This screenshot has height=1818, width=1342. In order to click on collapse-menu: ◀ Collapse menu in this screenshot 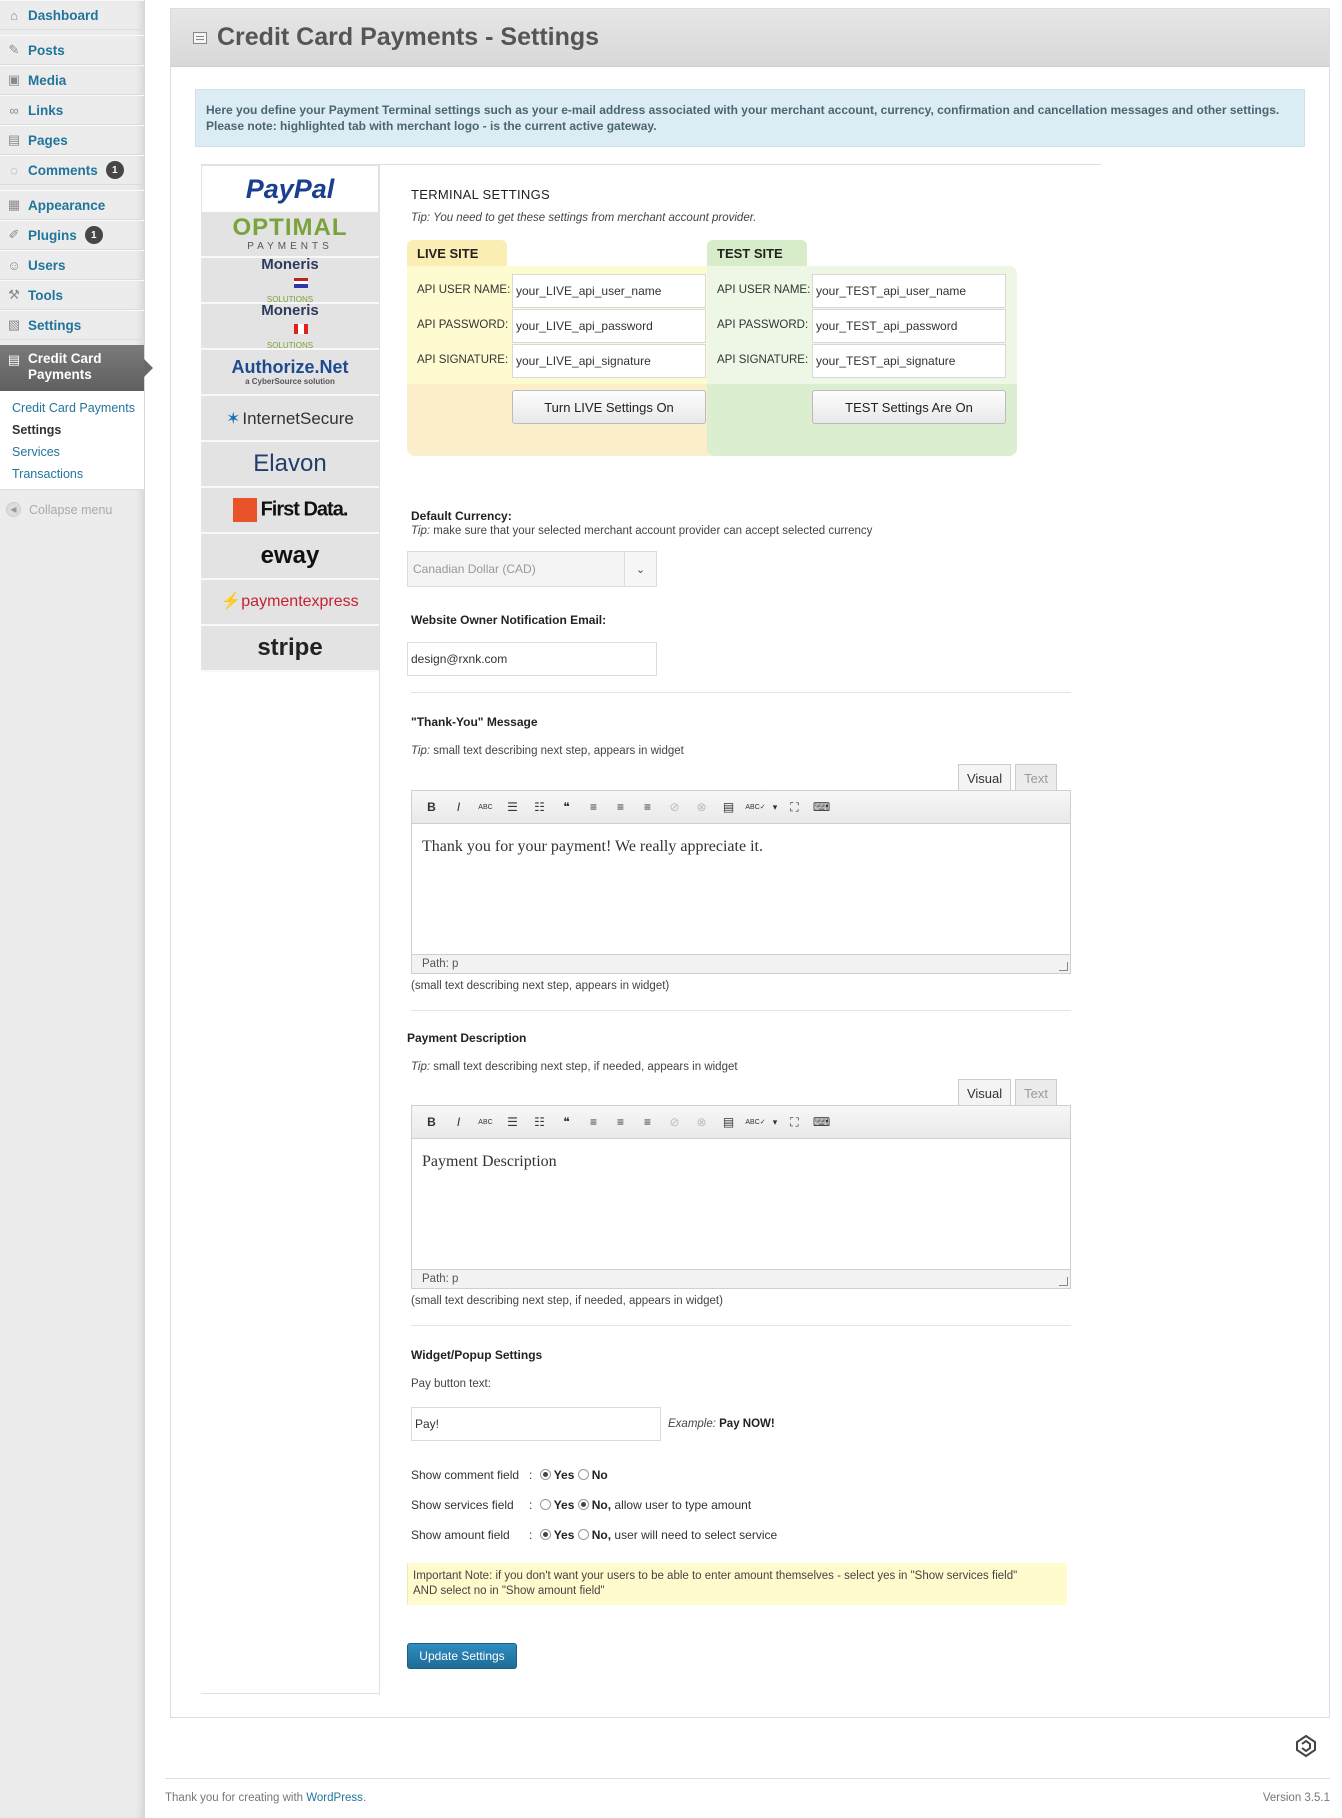, I will do `click(72, 509)`.